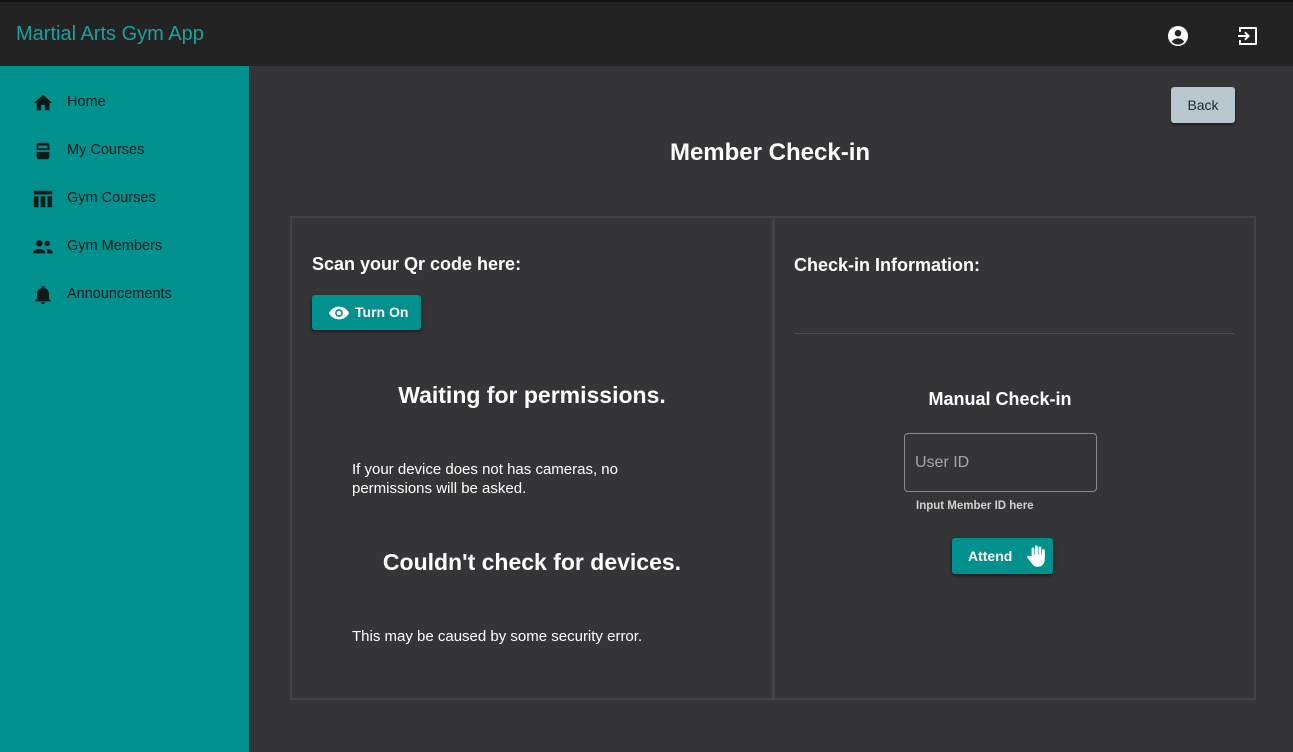 Image resolution: width=1293 pixels, height=752 pixels. What do you see at coordinates (532, 395) in the screenshot?
I see `waiting-heading: Waiting for permissions.` at bounding box center [532, 395].